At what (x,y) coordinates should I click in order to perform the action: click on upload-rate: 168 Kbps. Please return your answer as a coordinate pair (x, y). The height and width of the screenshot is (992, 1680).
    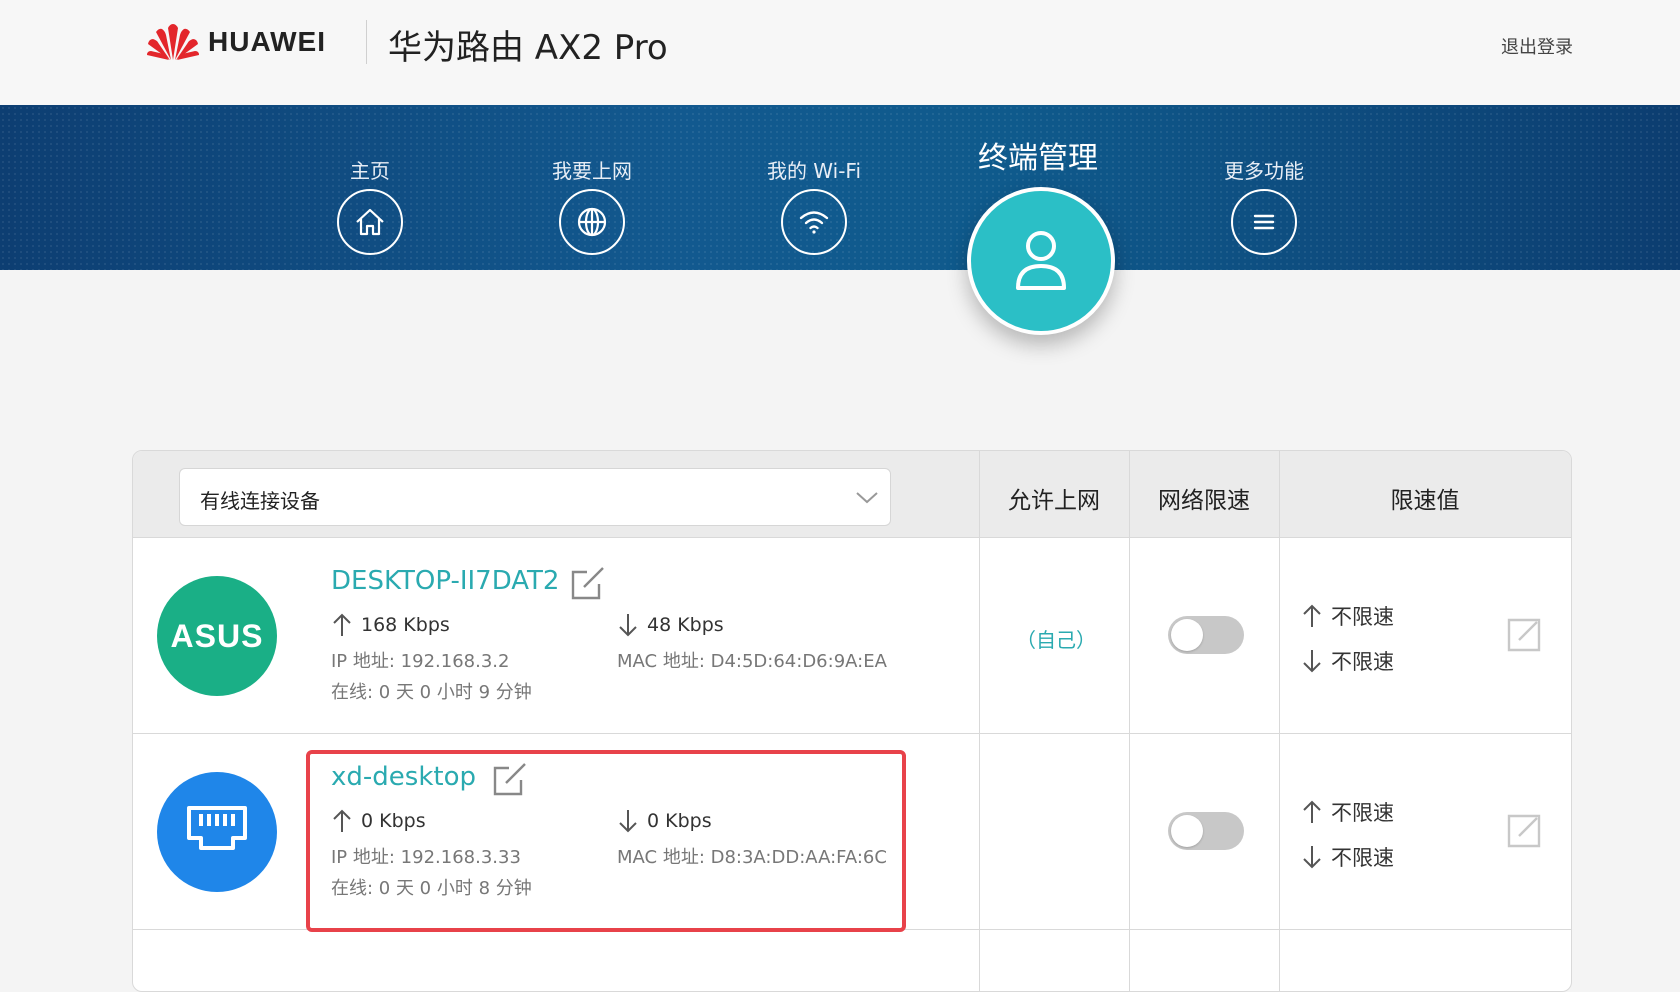
    Looking at the image, I should click on (390, 625).